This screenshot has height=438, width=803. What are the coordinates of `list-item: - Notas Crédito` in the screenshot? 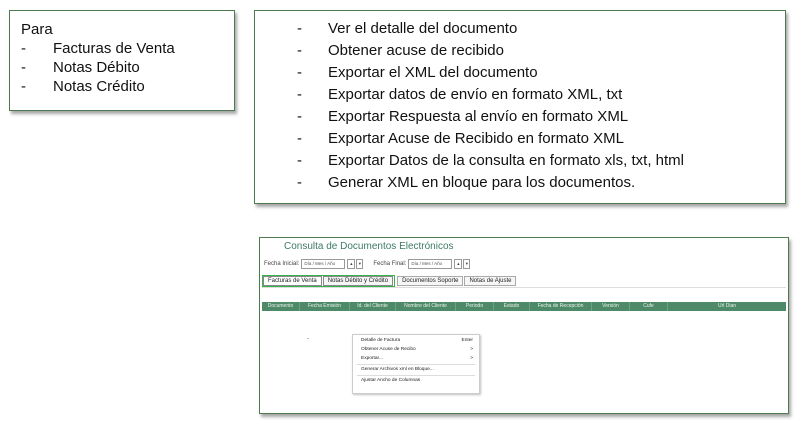 It's located at (83, 86).